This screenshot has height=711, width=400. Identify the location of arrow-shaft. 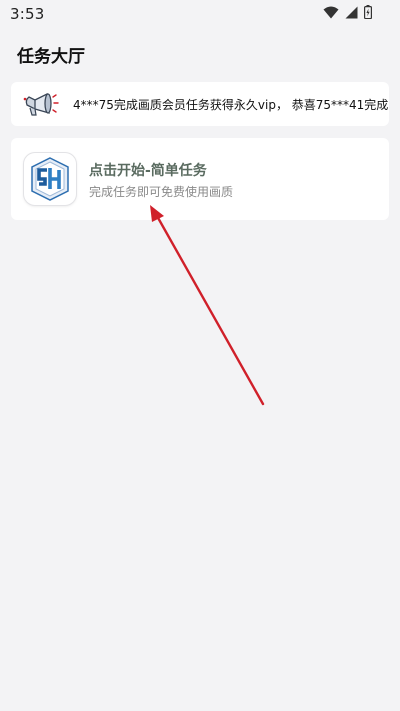
(210, 310).